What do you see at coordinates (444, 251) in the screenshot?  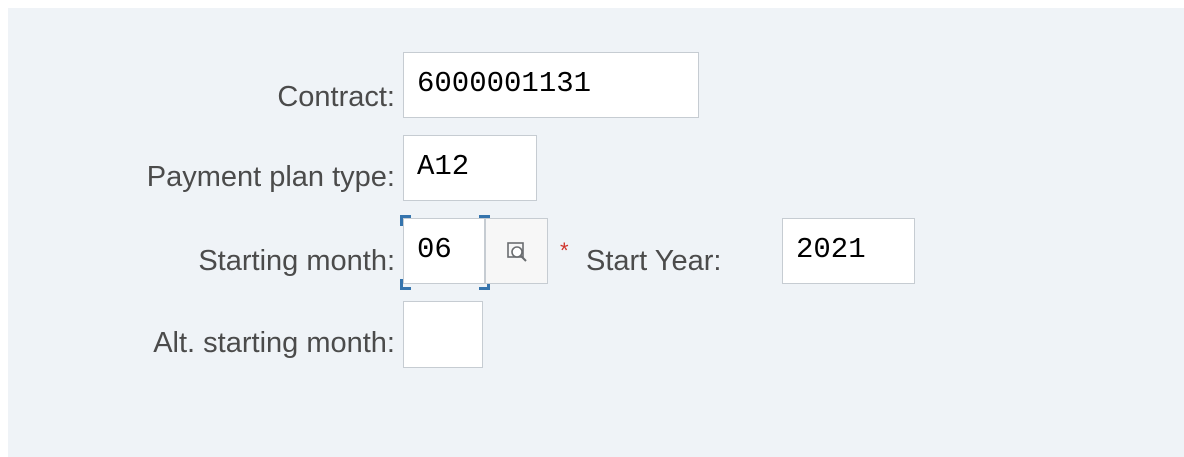 I see `starting-month-input: 06` at bounding box center [444, 251].